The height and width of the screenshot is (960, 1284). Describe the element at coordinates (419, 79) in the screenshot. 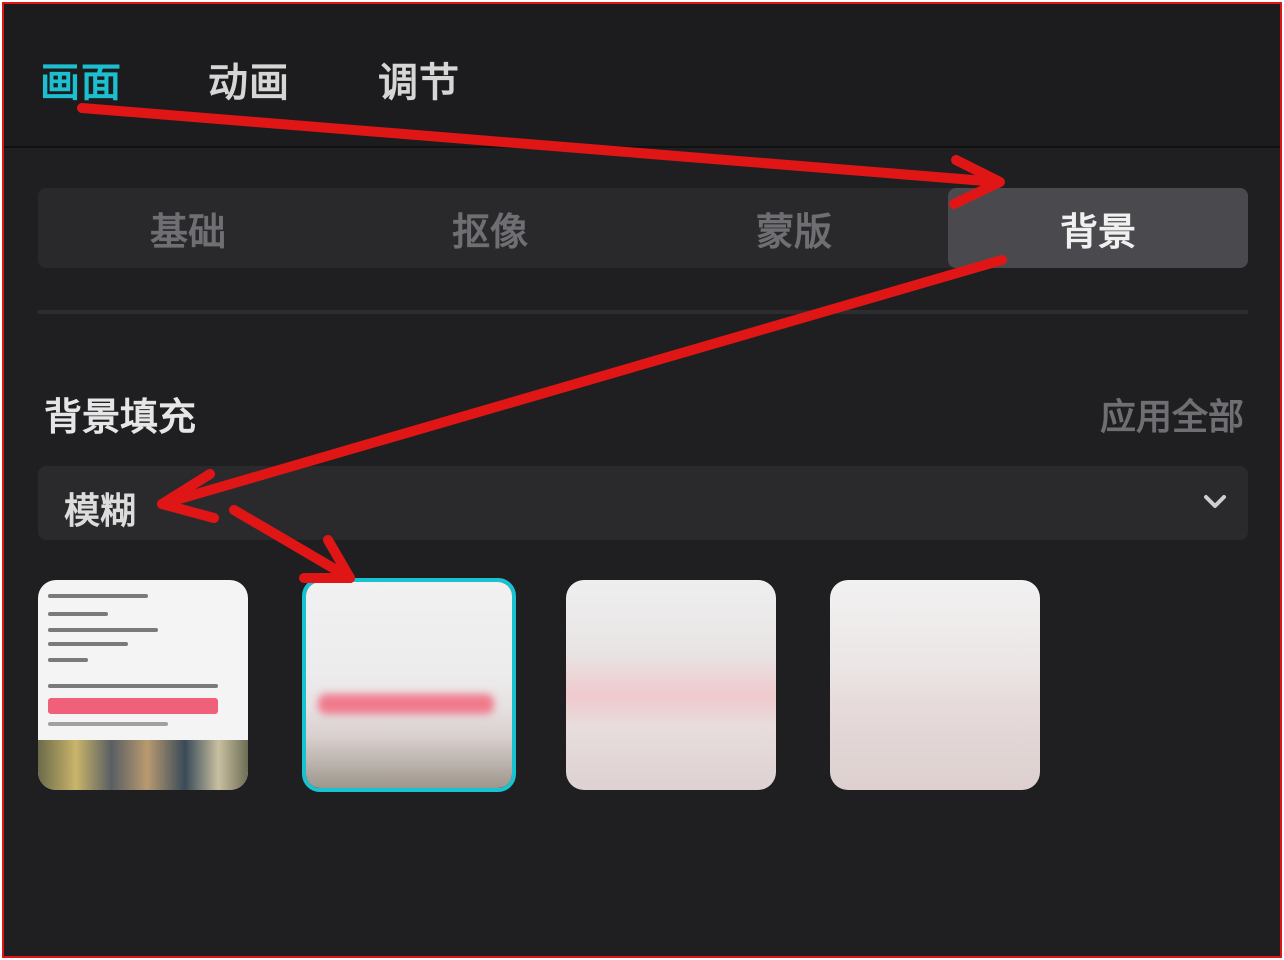

I see `tab-adjust: 调节` at that location.